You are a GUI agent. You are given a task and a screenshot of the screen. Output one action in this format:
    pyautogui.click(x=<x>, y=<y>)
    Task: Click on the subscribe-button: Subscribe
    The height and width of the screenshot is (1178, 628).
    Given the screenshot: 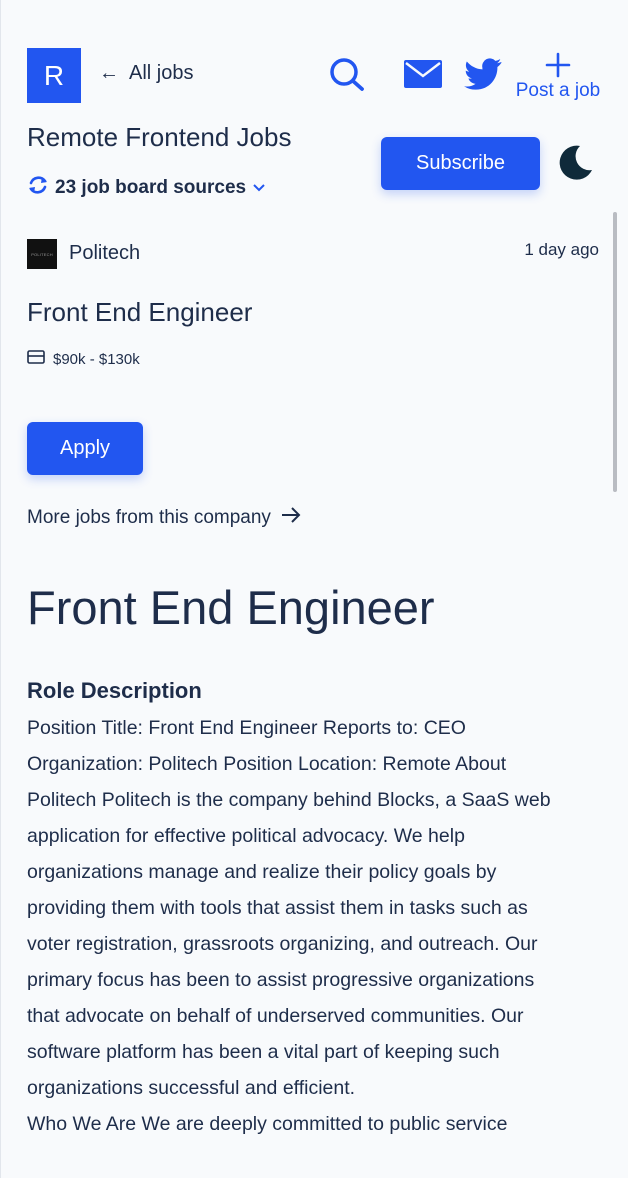 What is the action you would take?
    pyautogui.click(x=460, y=163)
    